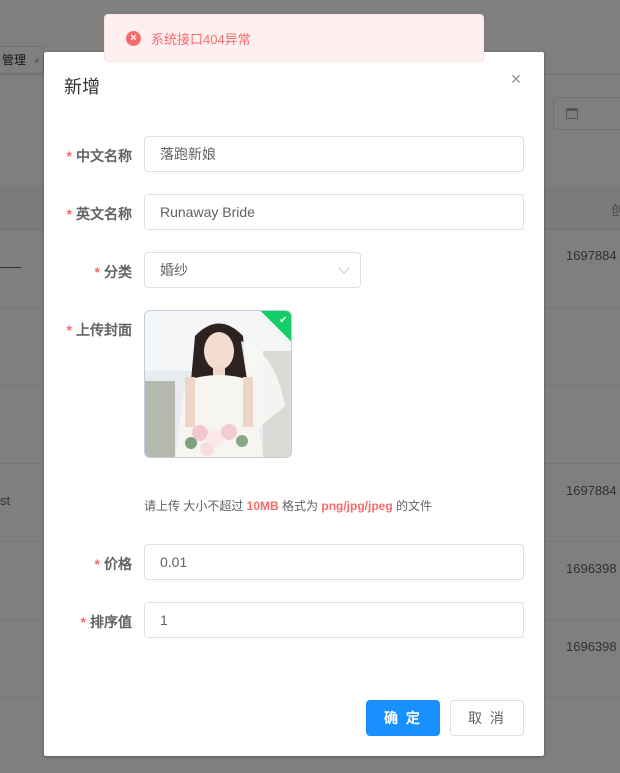 The width and height of the screenshot is (620, 773). I want to click on name-en-input: Runaway Bride, so click(334, 212).